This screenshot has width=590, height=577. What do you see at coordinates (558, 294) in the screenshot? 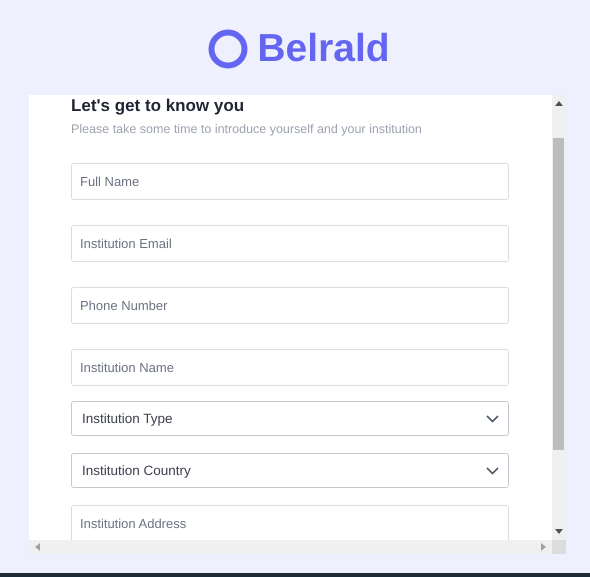
I see `scrollbar-thumb` at bounding box center [558, 294].